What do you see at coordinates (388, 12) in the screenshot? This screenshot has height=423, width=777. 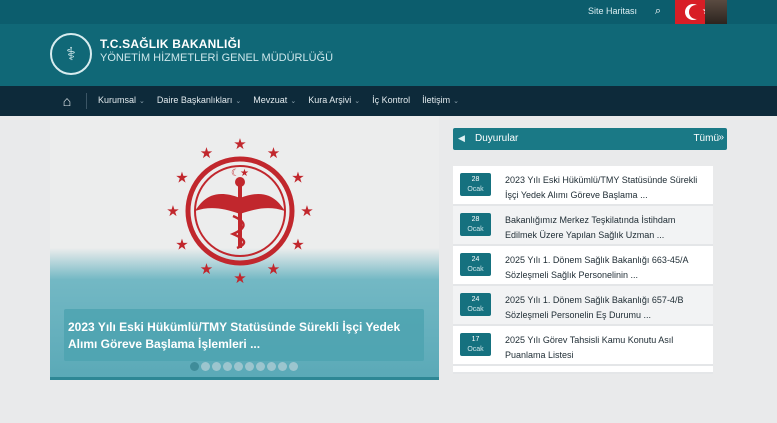 I see `top-bar: Site Haritası ⌕ ★` at bounding box center [388, 12].